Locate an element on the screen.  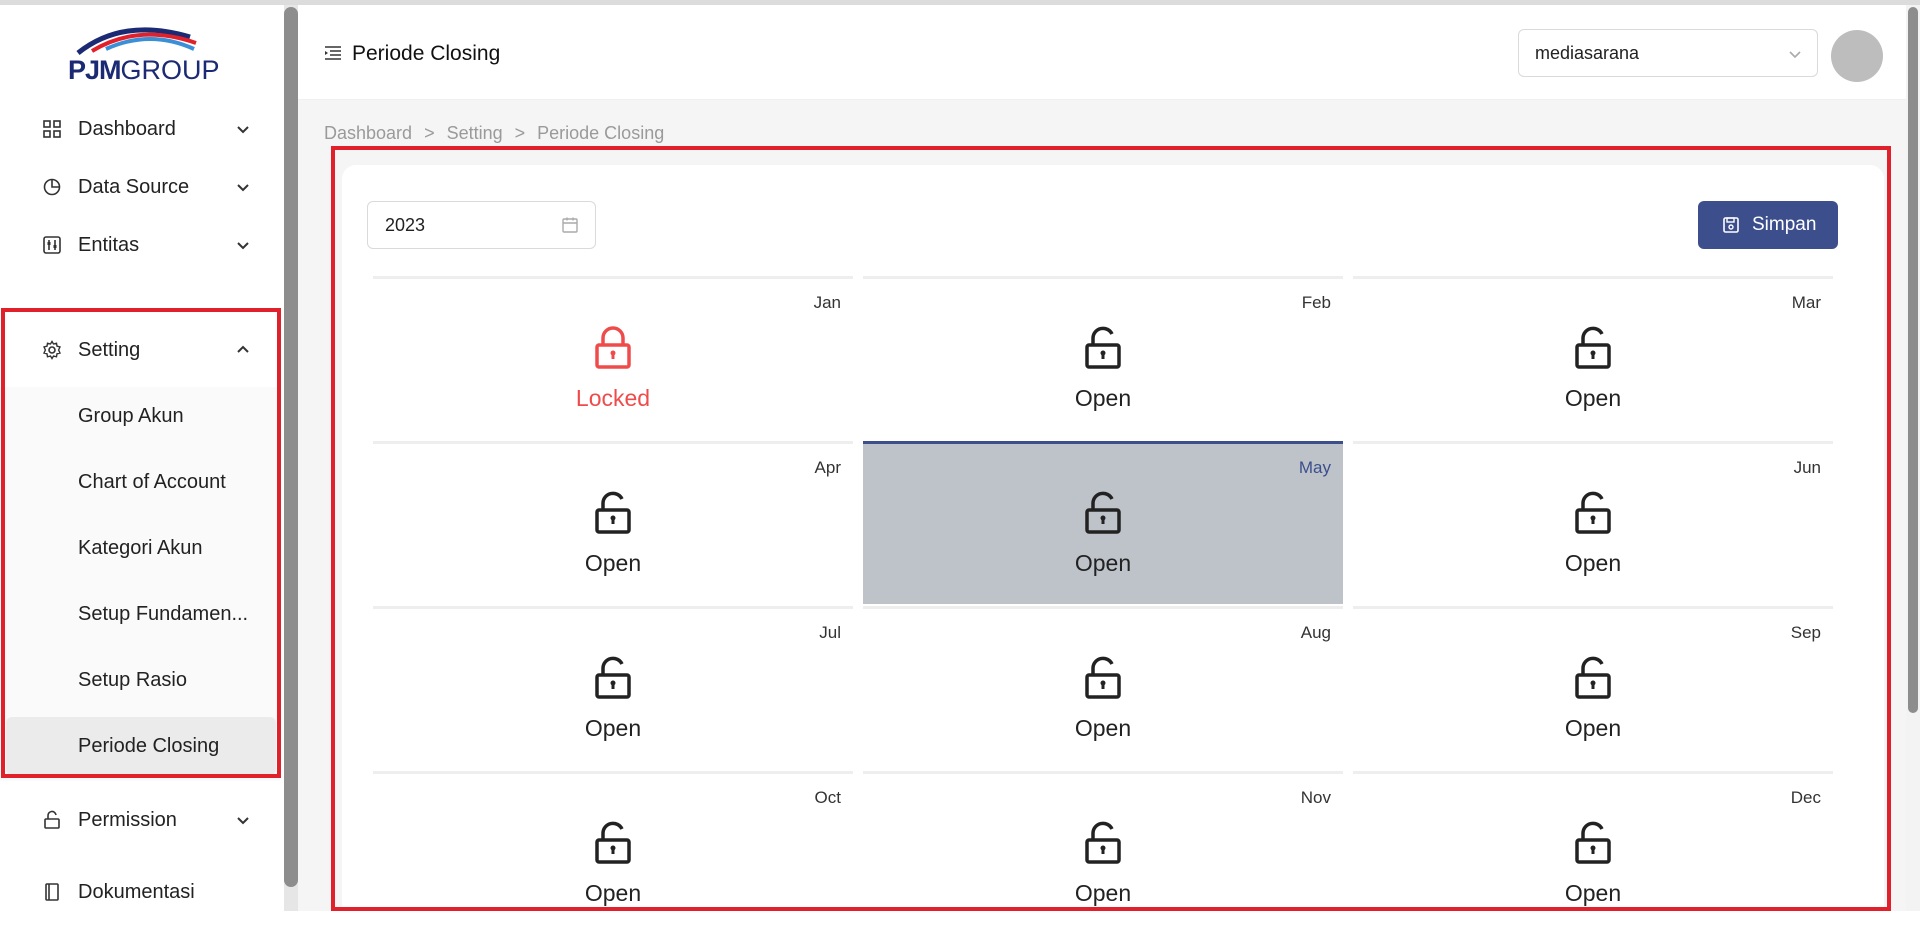
page-scrollbar is located at coordinates (1913, 458).